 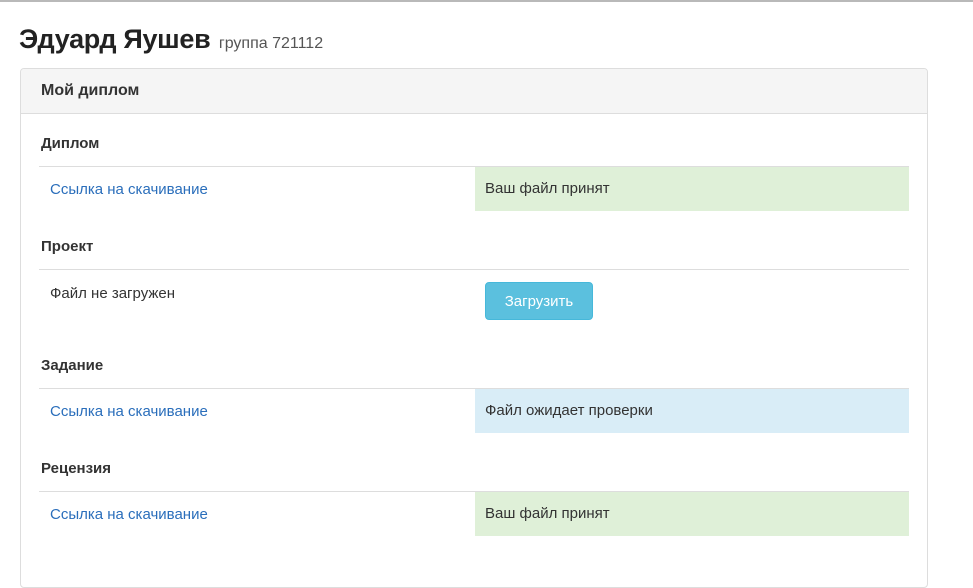 What do you see at coordinates (72, 365) in the screenshot?
I see `section-title-task: Задание` at bounding box center [72, 365].